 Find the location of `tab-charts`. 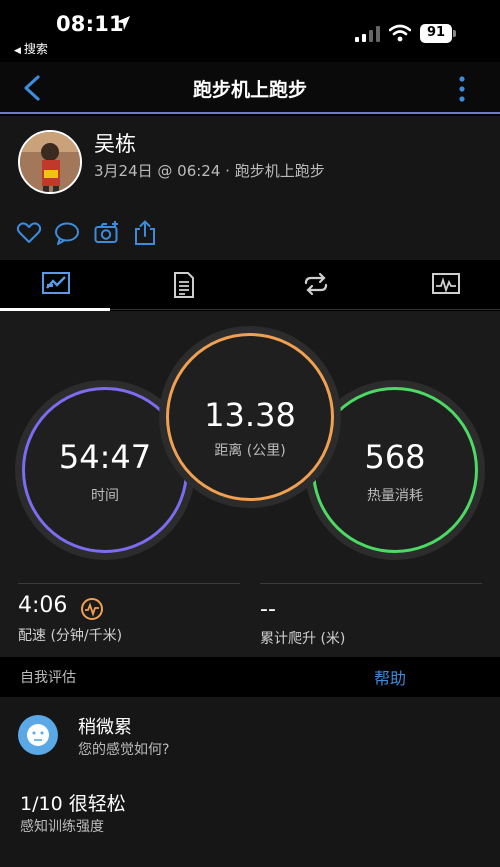

tab-charts is located at coordinates (445, 285).